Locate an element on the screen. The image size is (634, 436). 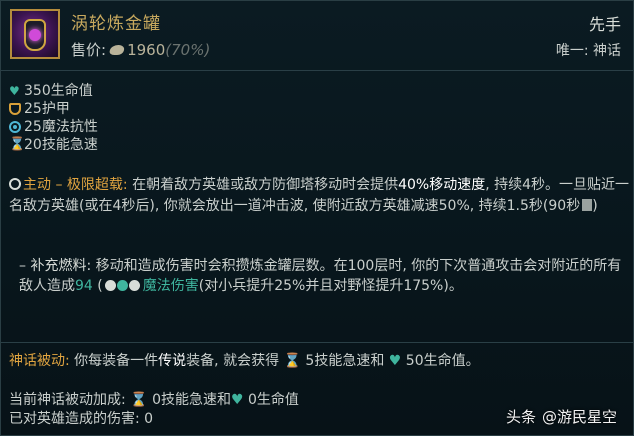
mythic-hp: 50生命值。 is located at coordinates (442, 361).